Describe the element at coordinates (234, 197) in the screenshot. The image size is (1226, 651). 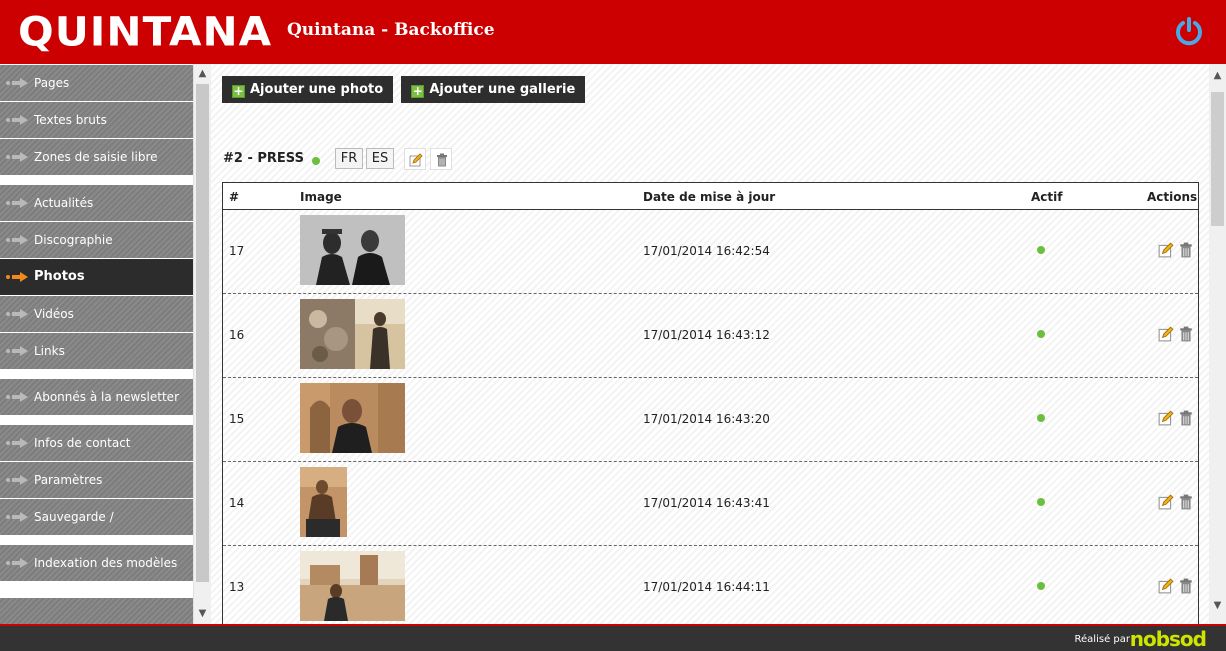
I see `col-num-header: #` at that location.